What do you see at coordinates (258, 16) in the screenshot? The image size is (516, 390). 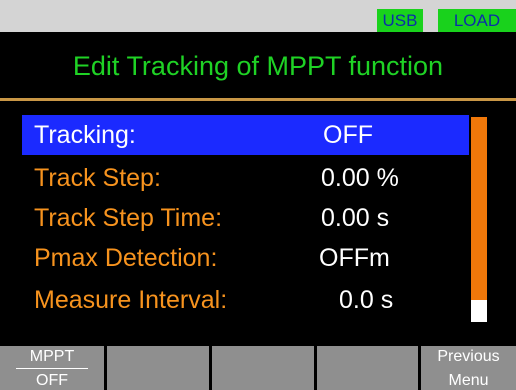 I see `status-bar: USB LOAD` at bounding box center [258, 16].